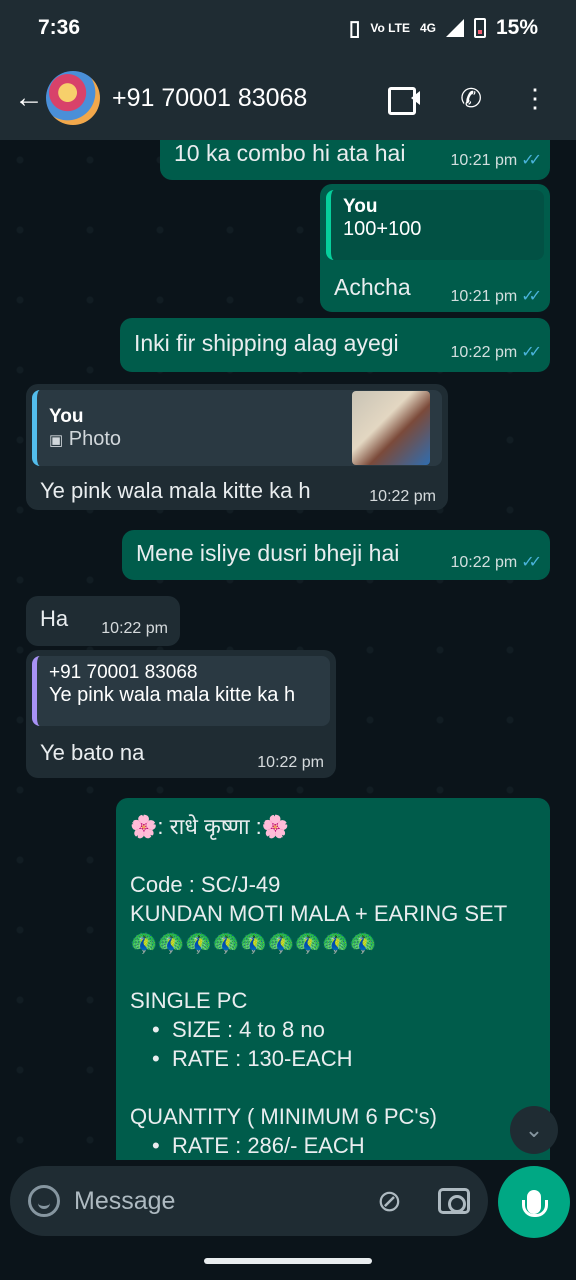 This screenshot has width=576, height=1280. I want to click on double-chevron-down-icon: ⌄, so click(534, 1129).